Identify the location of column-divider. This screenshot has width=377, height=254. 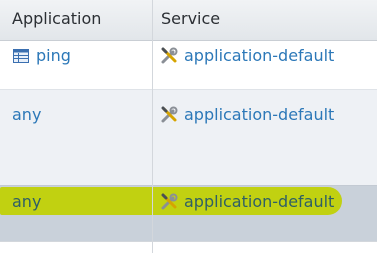
(152, 126).